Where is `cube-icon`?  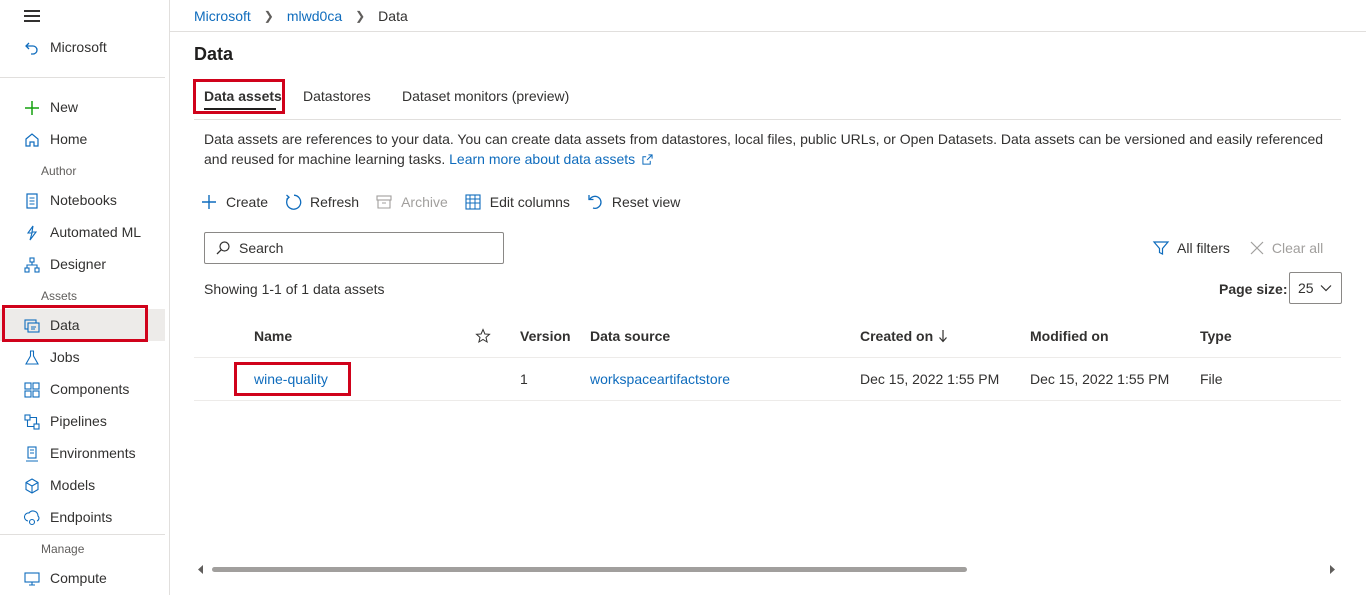 cube-icon is located at coordinates (32, 486).